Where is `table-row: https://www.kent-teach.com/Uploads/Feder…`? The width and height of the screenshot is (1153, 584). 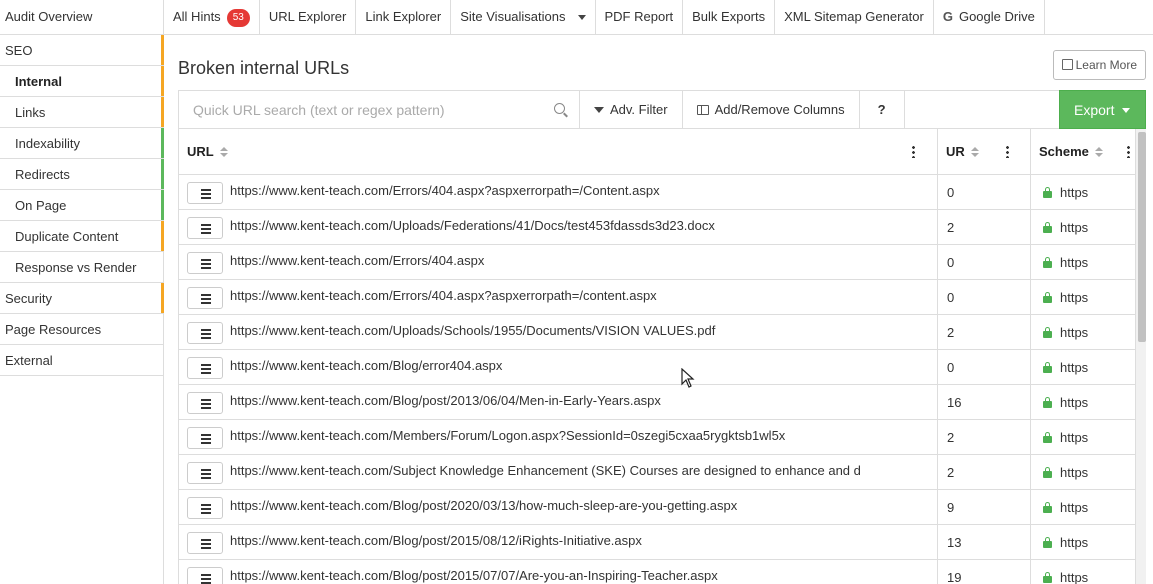
table-row: https://www.kent-teach.com/Uploads/Feder… is located at coordinates (657, 227).